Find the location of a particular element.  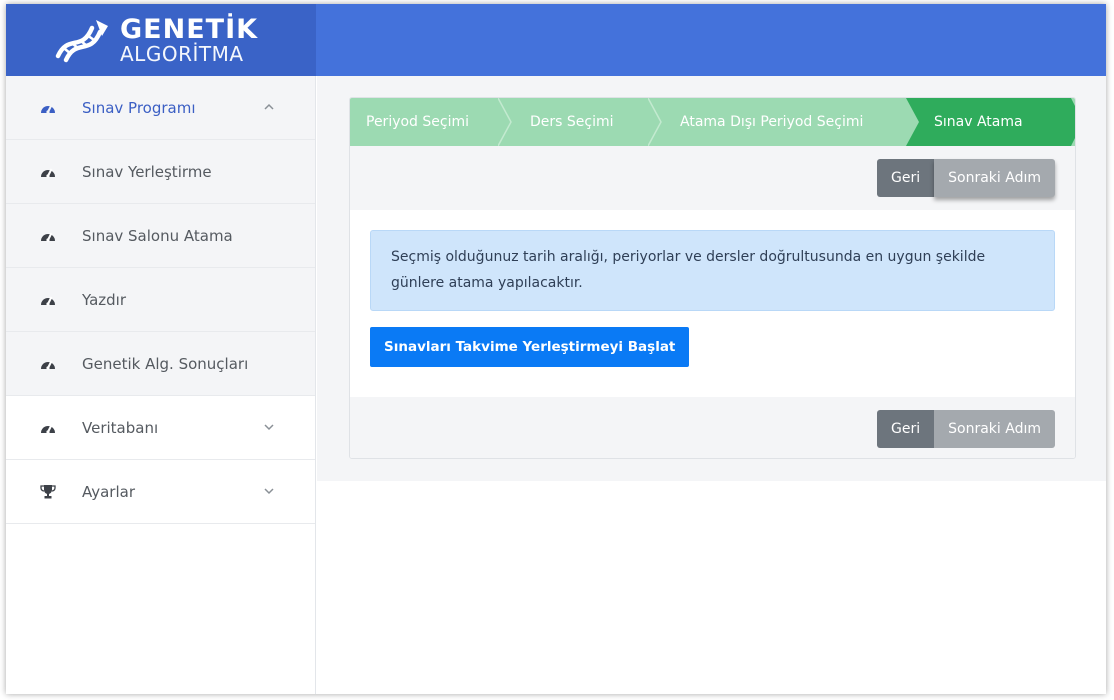

step-label: Atama Dışı Periyod Seçimi is located at coordinates (772, 122).